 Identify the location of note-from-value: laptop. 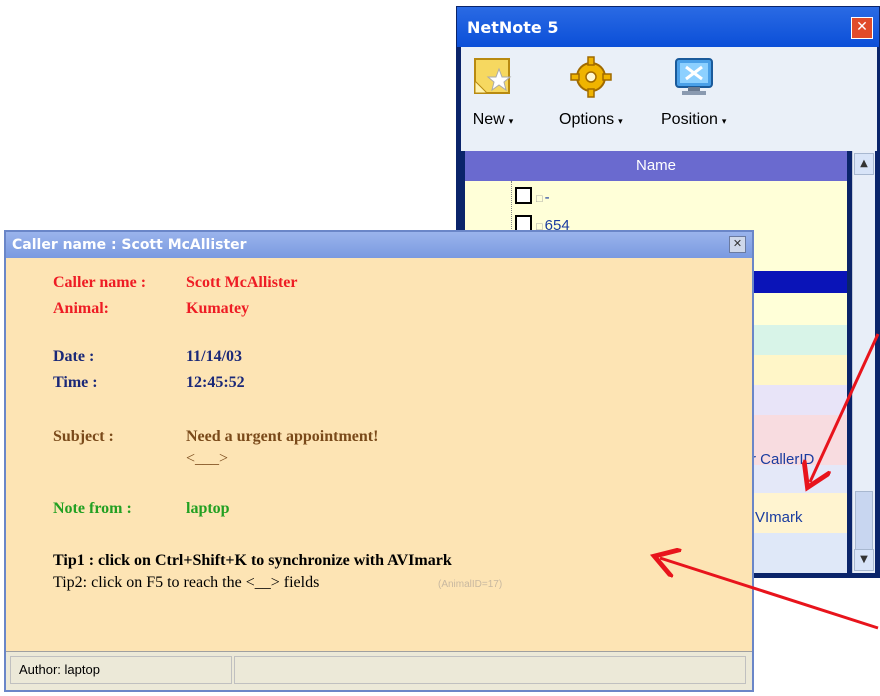
(208, 508).